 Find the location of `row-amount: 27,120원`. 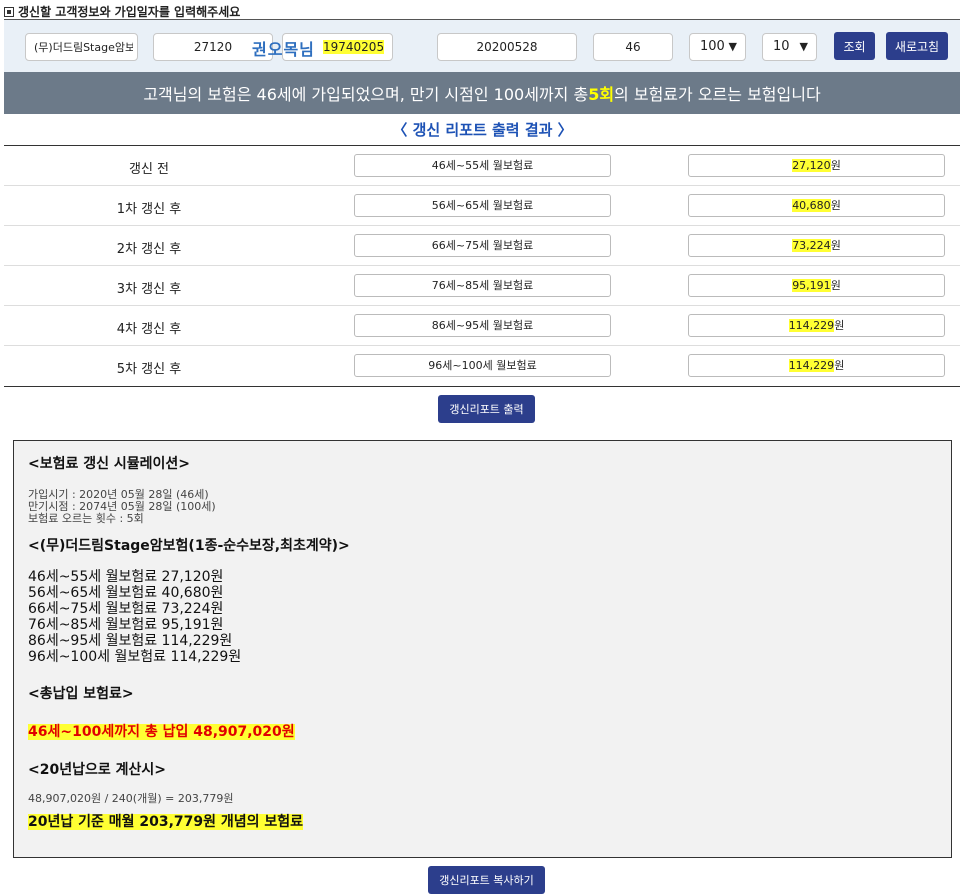

row-amount: 27,120원 is located at coordinates (816, 165).